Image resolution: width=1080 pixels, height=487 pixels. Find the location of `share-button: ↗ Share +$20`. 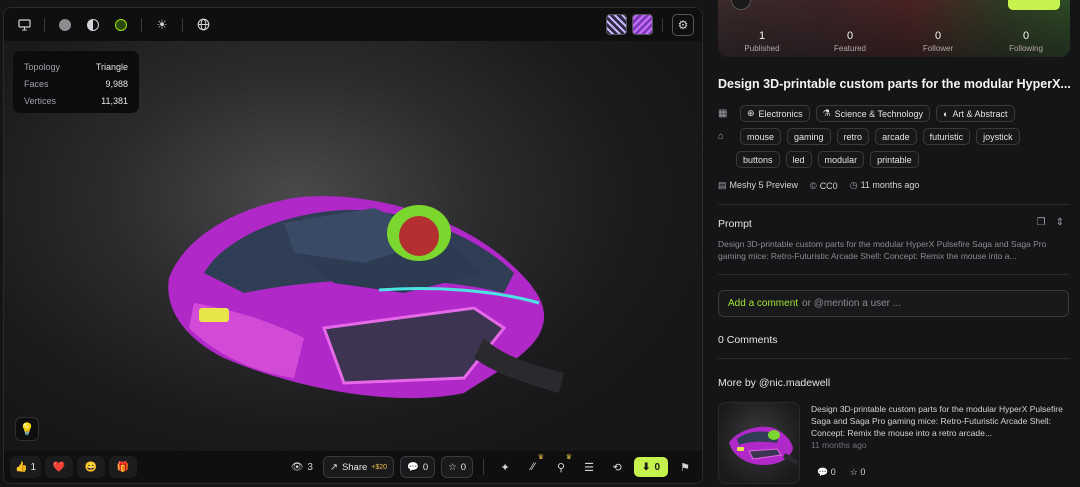

share-button: ↗ Share +$20 is located at coordinates (358, 467).